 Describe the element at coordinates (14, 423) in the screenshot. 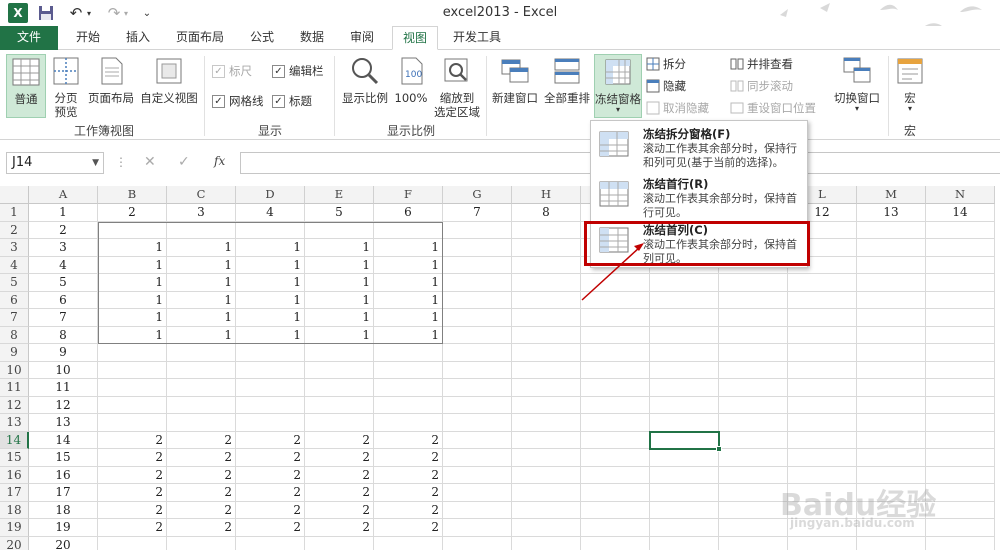

I see `row-header: 13` at that location.